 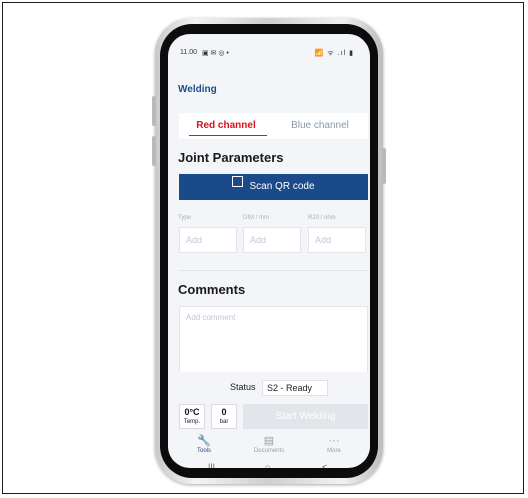 I want to click on channel-tabs: Red channel Blue channel, so click(x=273, y=126).